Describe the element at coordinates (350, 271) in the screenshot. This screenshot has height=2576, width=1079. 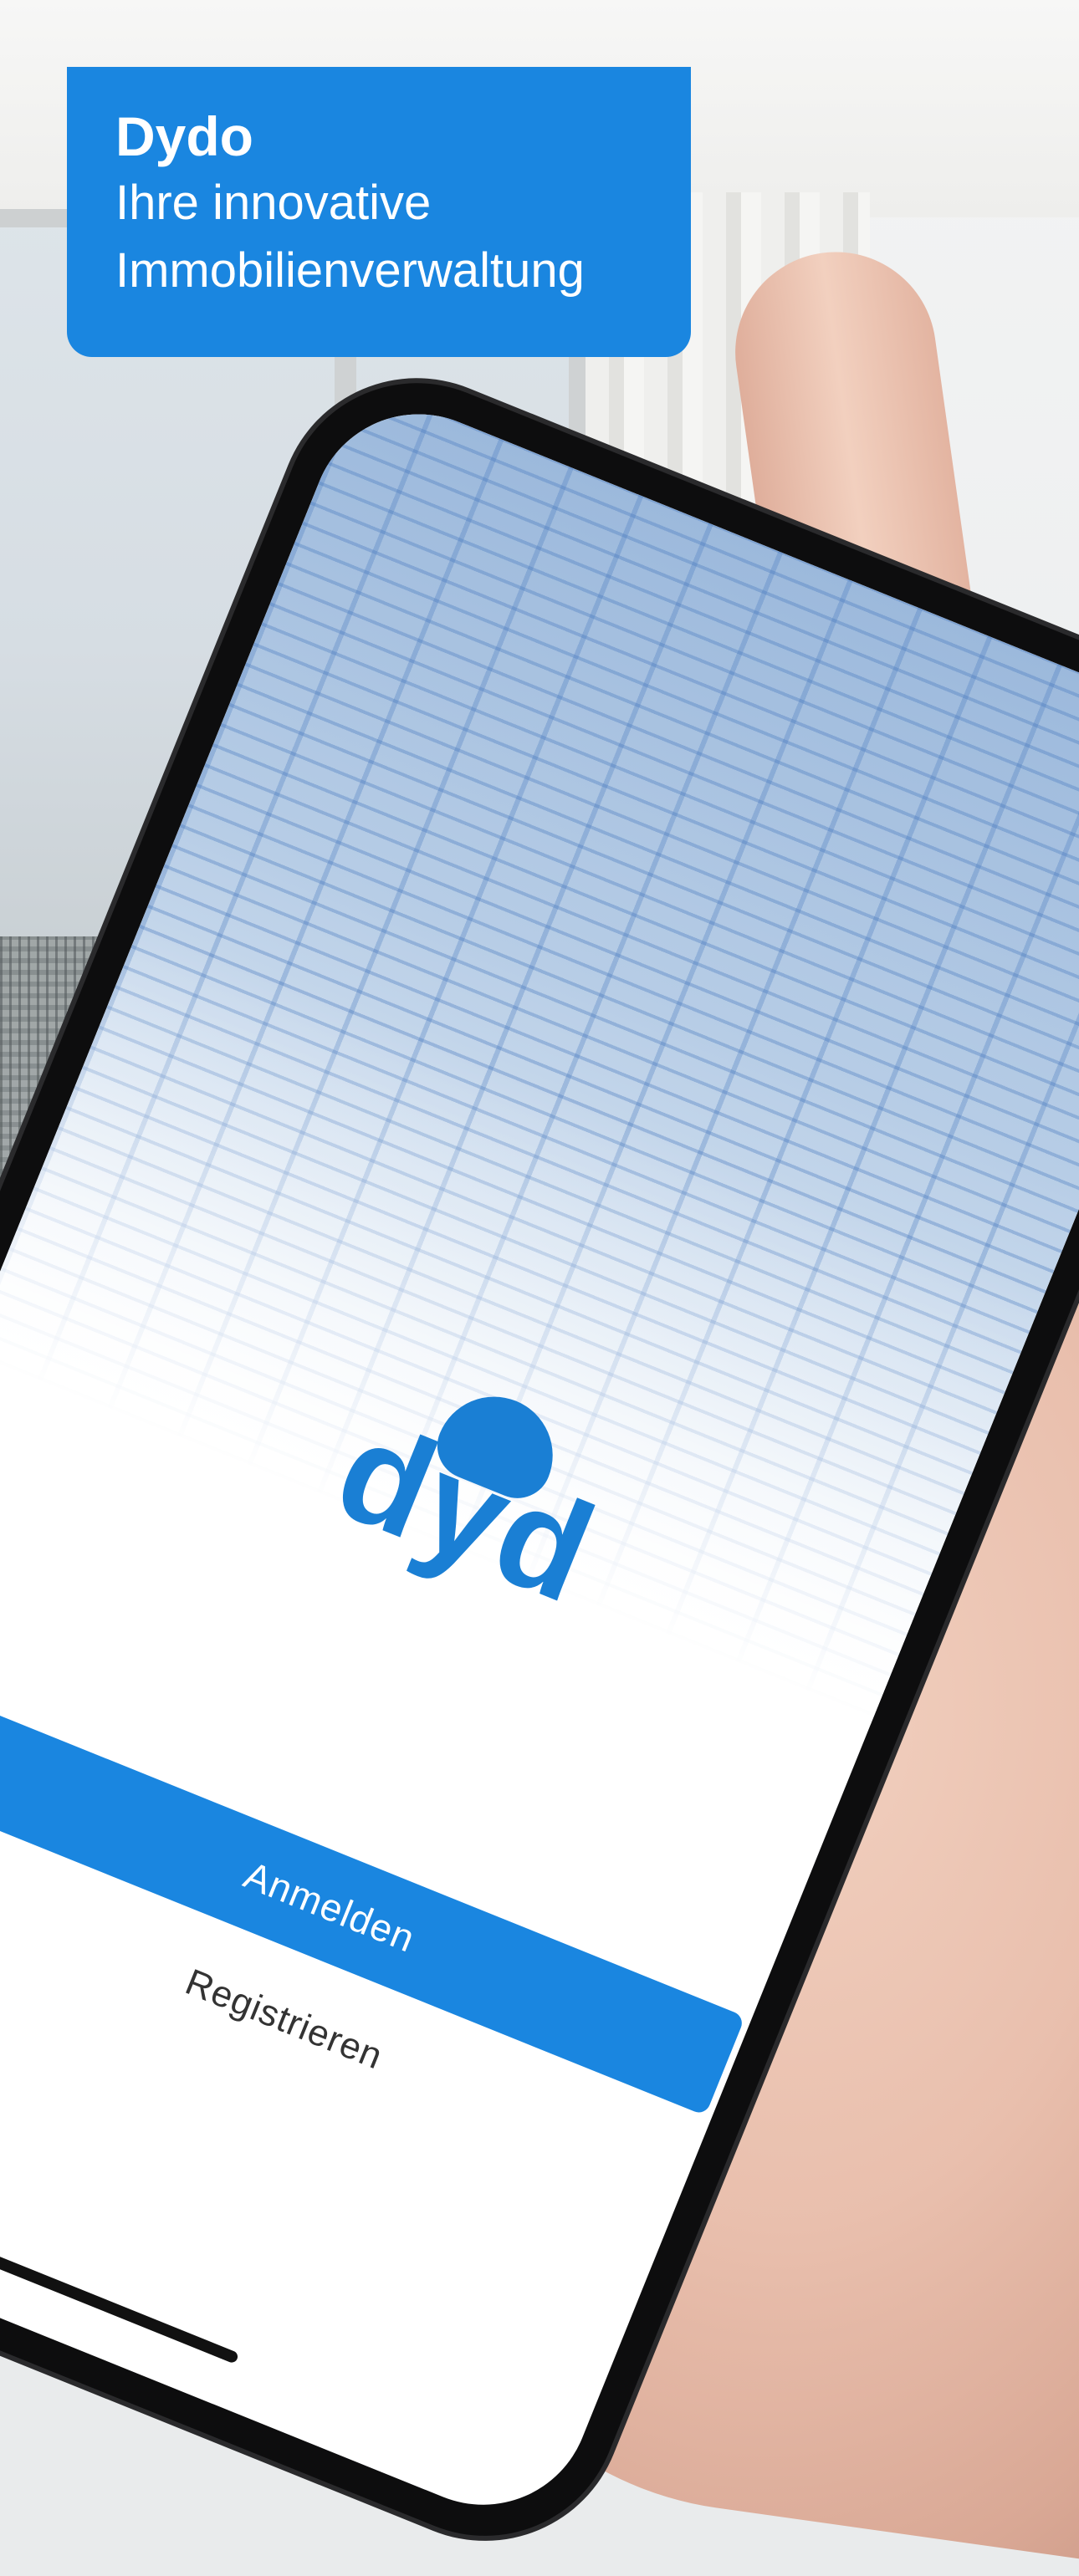
I see `tagline-line-2: Immobilienverwaltung` at that location.